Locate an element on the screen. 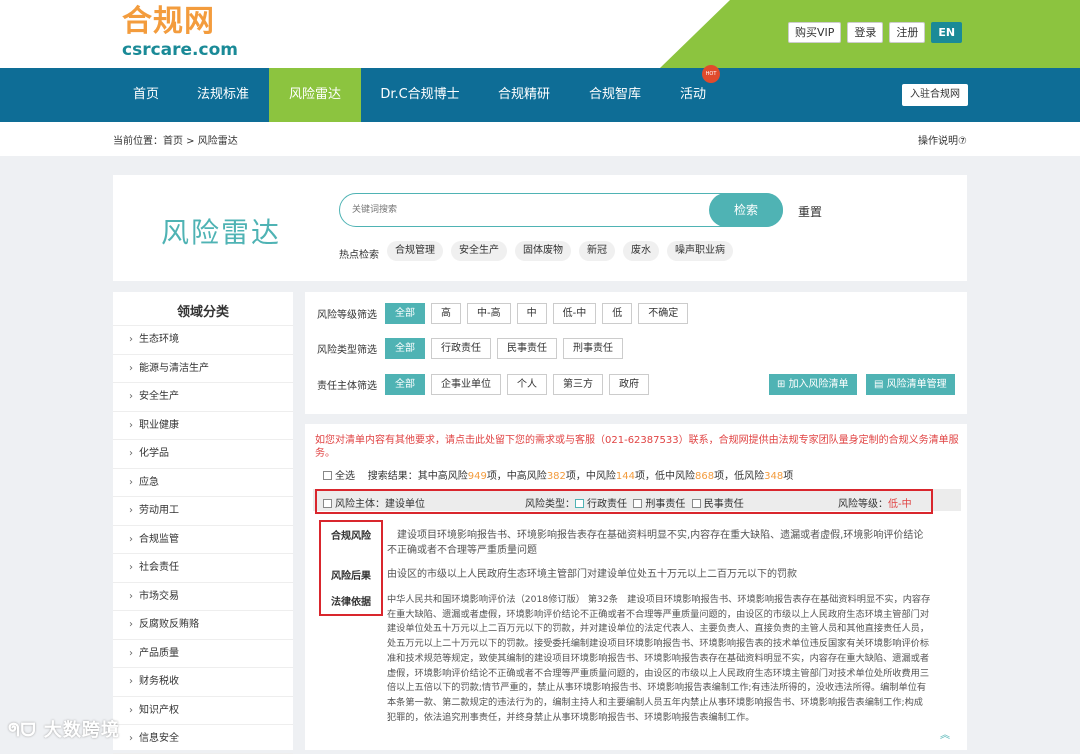 Image resolution: width=1080 pixels, height=754 pixels. nav-research: 合规精研 is located at coordinates (524, 95).